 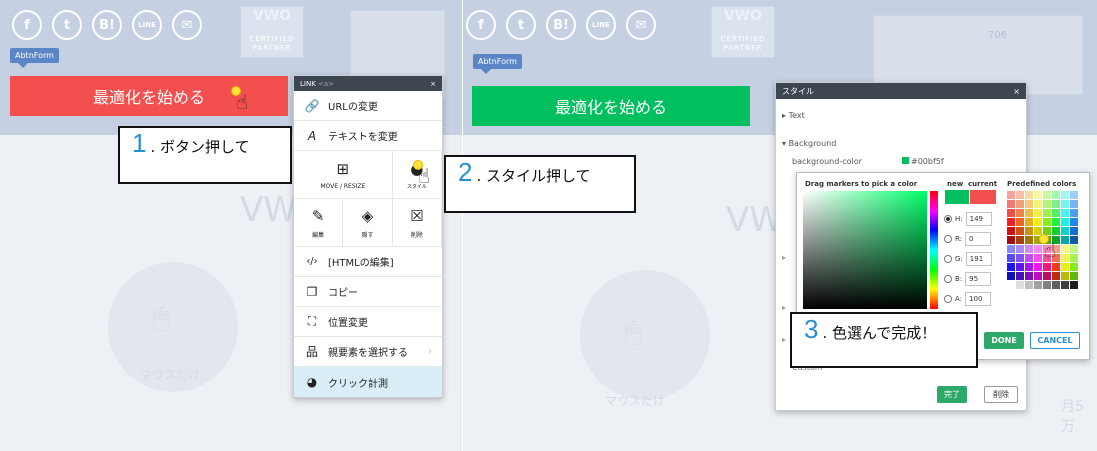 What do you see at coordinates (968, 279) in the screenshot?
I see `blue-field: B: 95` at bounding box center [968, 279].